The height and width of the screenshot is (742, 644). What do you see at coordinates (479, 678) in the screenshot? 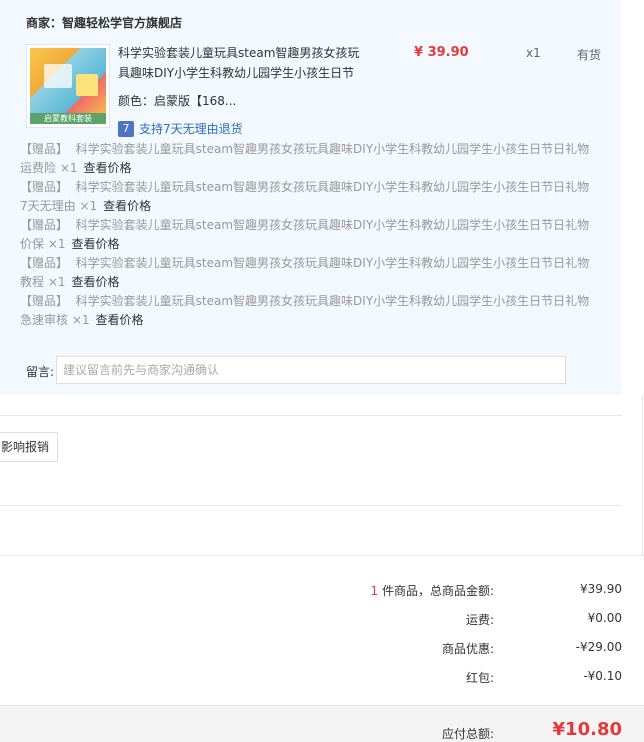
I see `red-packet-label: 红包:` at bounding box center [479, 678].